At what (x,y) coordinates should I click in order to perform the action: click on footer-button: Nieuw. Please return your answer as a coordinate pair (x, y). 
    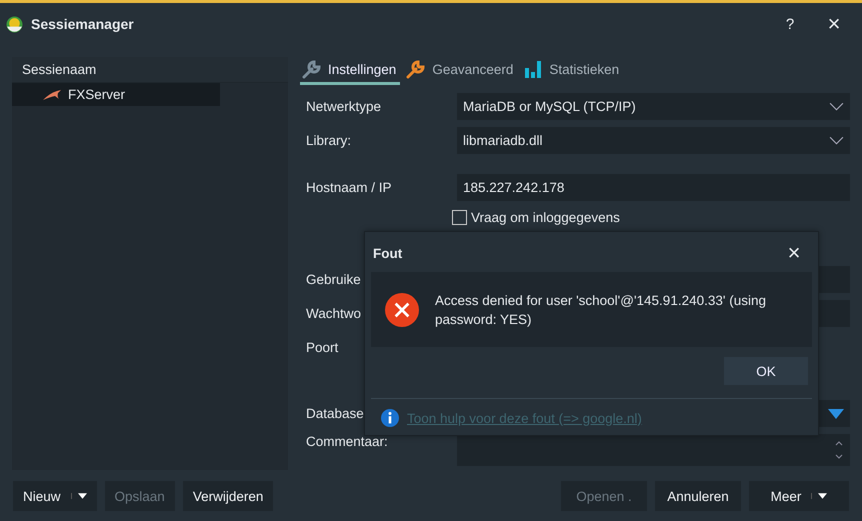
    Looking at the image, I should click on (55, 496).